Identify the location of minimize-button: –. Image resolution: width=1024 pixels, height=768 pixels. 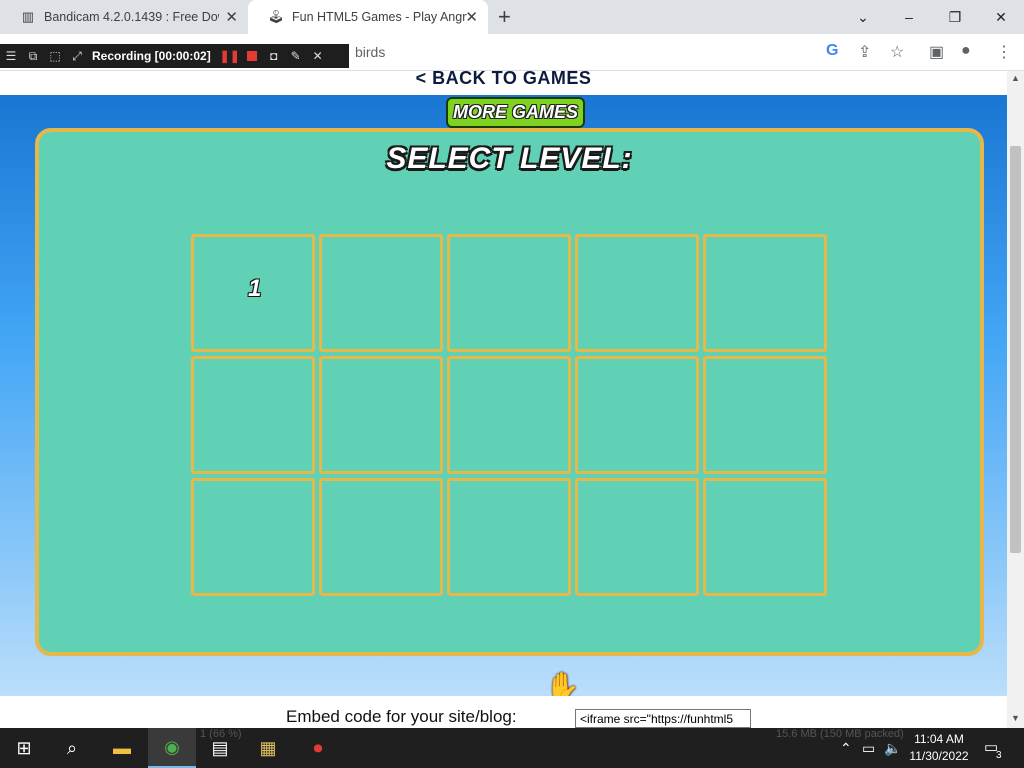
(909, 17).